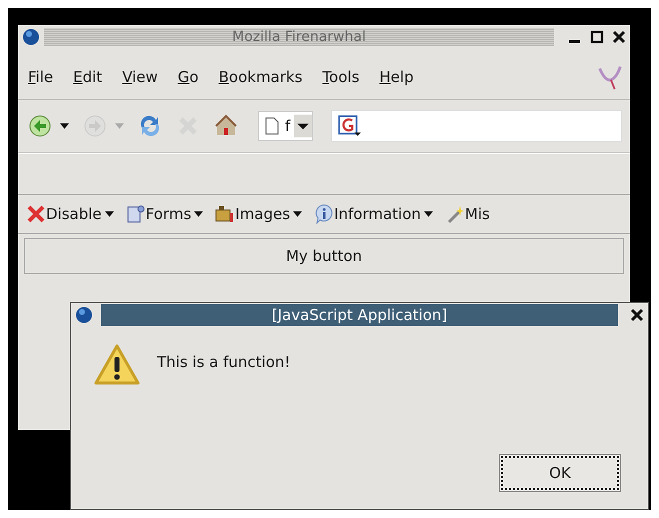 This screenshot has width=659, height=518. I want to click on toolbar-menu-button: Forms, so click(168, 214).